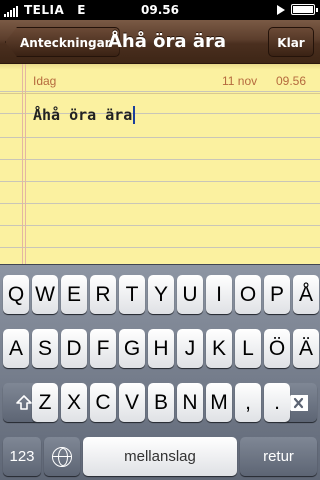 Image resolution: width=320 pixels, height=480 pixels. I want to click on status-time: 09.56, so click(160, 10).